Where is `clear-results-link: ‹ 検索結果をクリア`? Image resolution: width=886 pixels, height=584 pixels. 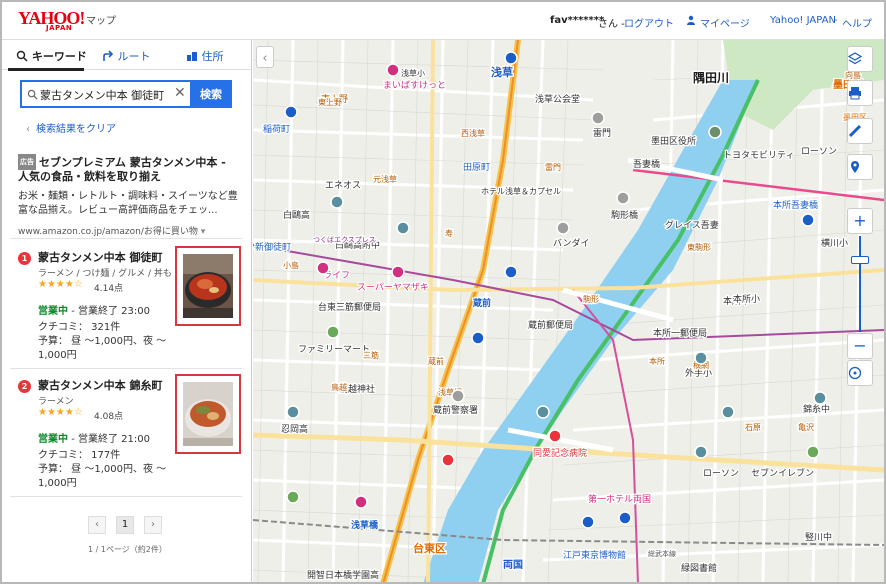 clear-results-link: ‹ 検索結果をクリア is located at coordinates (71, 127).